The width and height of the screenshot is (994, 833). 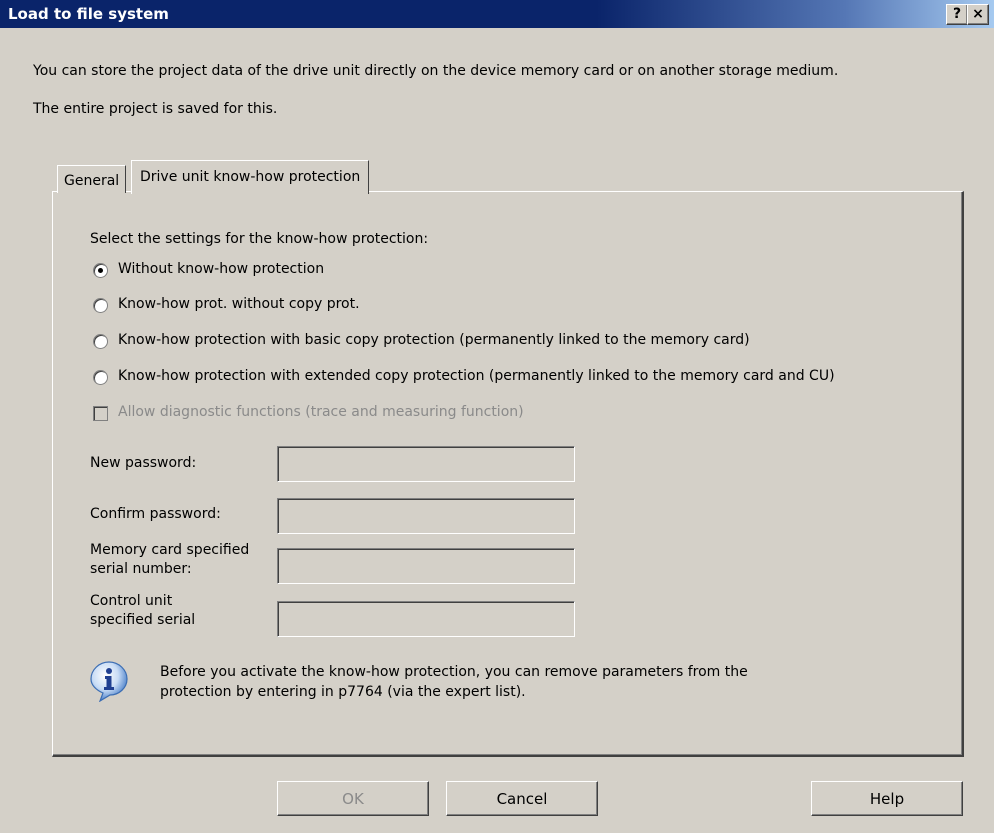 I want to click on memory-card-serial-label-1: Memory card specified, so click(x=170, y=550).